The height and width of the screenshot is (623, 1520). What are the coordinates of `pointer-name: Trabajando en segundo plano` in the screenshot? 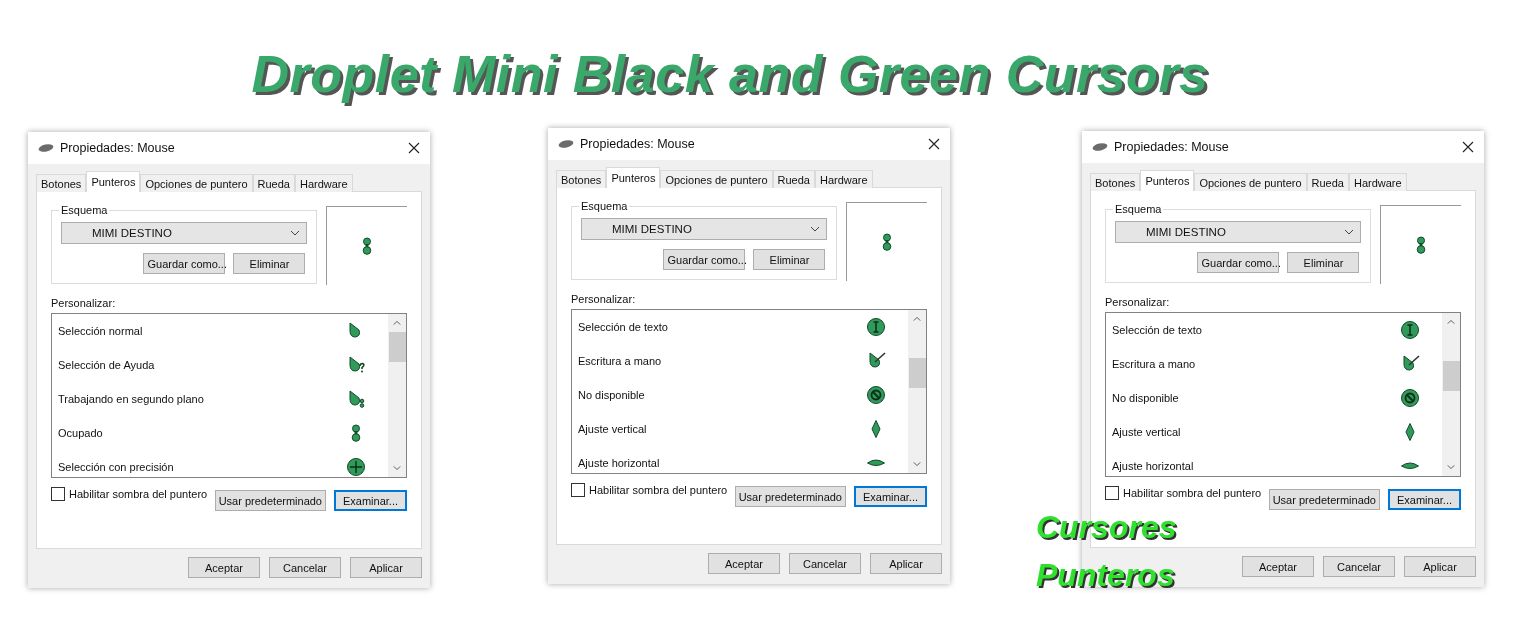 It's located at (131, 399).